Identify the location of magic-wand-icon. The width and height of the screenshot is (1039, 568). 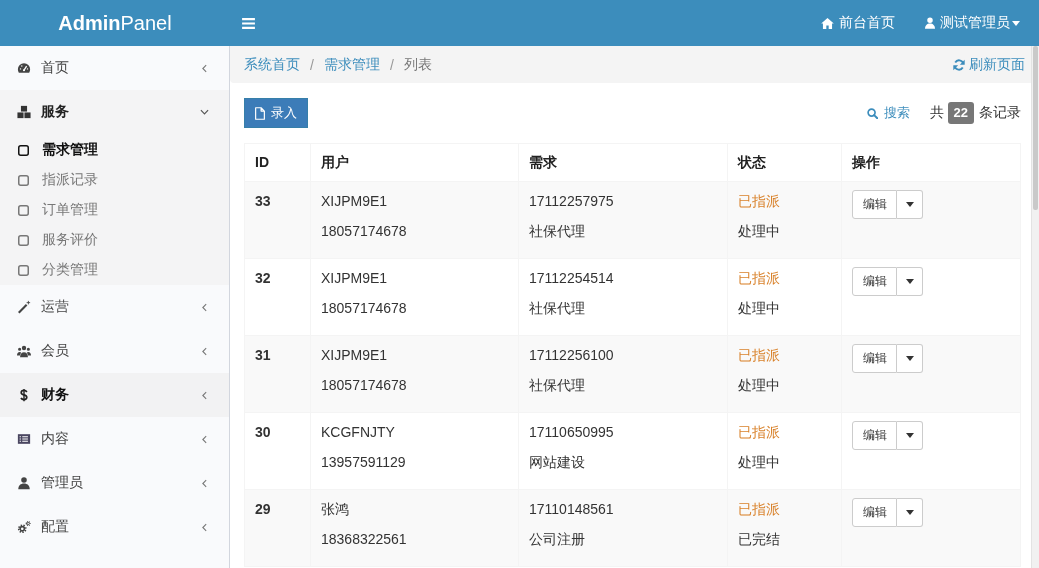
(24, 307).